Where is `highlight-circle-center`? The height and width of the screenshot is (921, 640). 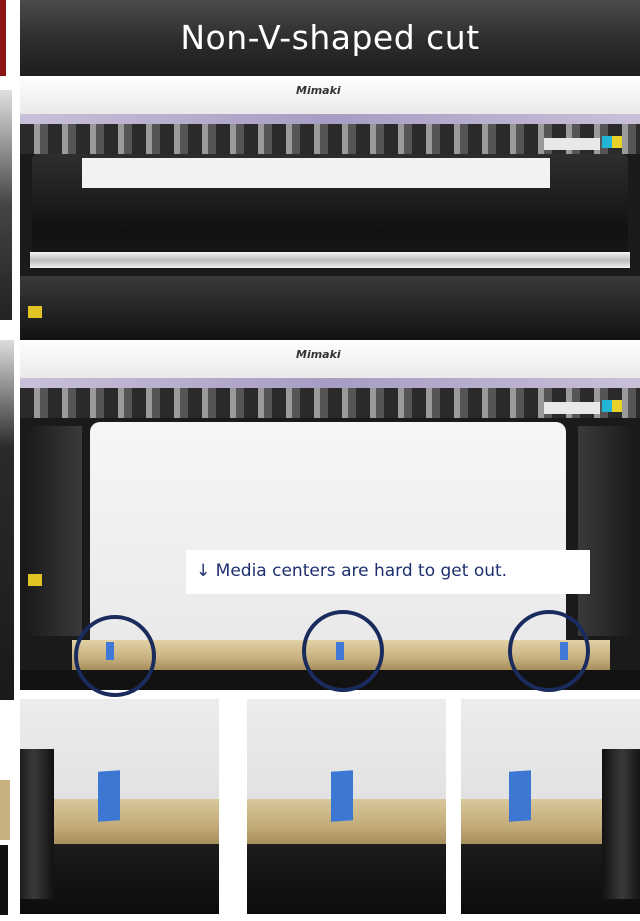
highlight-circle-center is located at coordinates (343, 651).